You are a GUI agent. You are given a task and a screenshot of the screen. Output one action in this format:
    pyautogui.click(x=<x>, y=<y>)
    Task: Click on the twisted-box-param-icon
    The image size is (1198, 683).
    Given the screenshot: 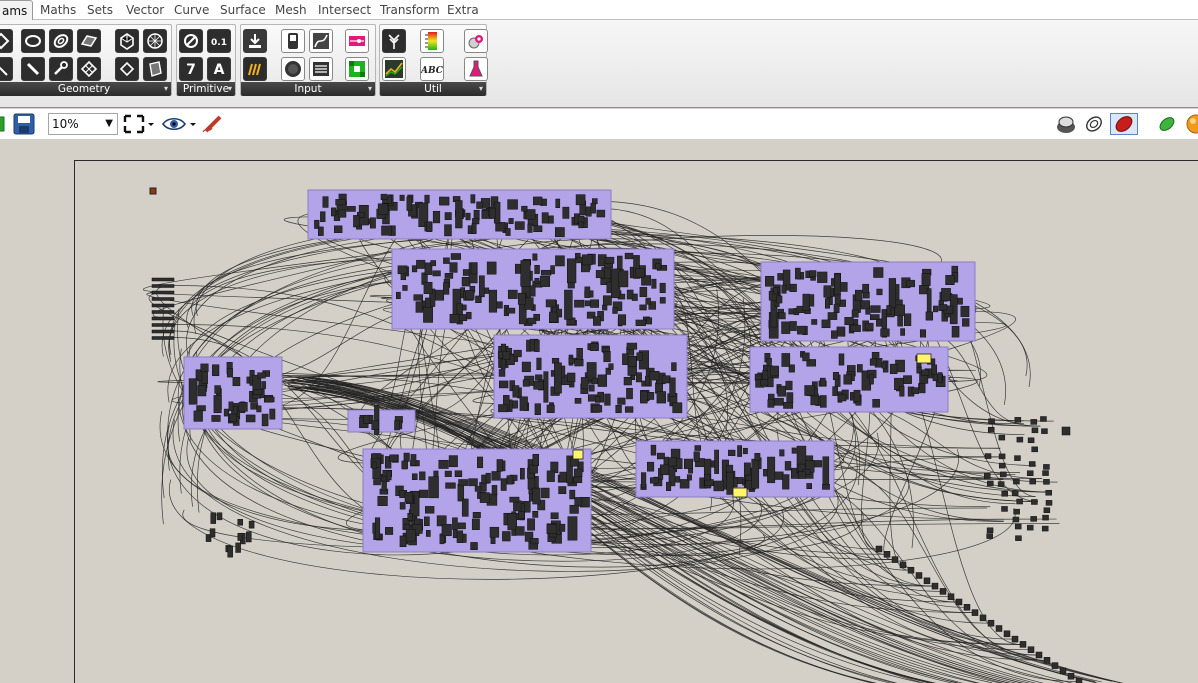 What is the action you would take?
    pyautogui.click(x=155, y=69)
    